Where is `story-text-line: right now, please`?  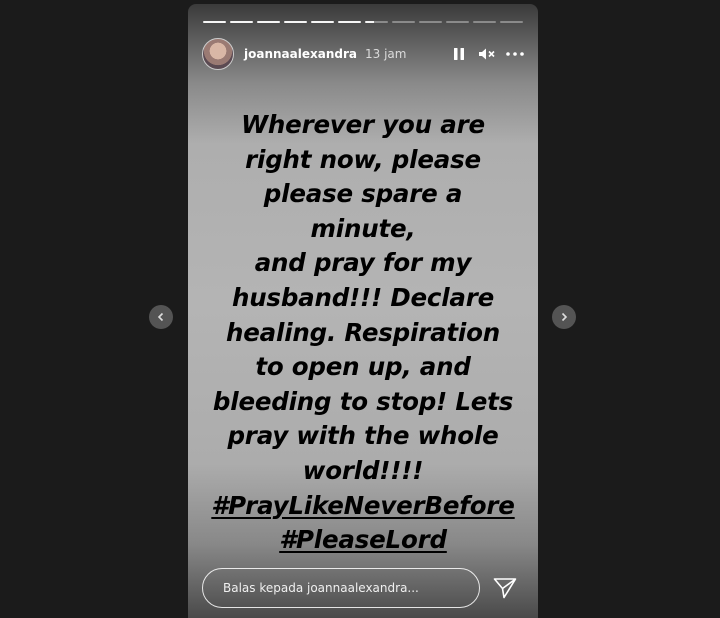 story-text-line: right now, please is located at coordinates (363, 159).